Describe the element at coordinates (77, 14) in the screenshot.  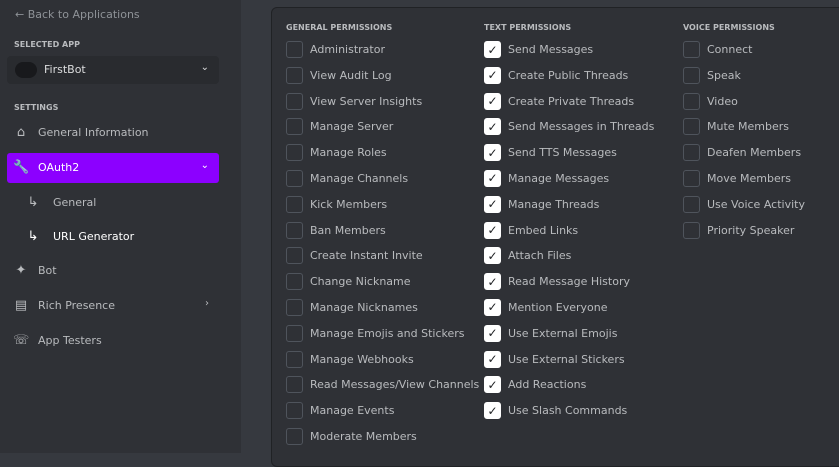
I see `back-to-applications-link: ← Back to Applications` at that location.